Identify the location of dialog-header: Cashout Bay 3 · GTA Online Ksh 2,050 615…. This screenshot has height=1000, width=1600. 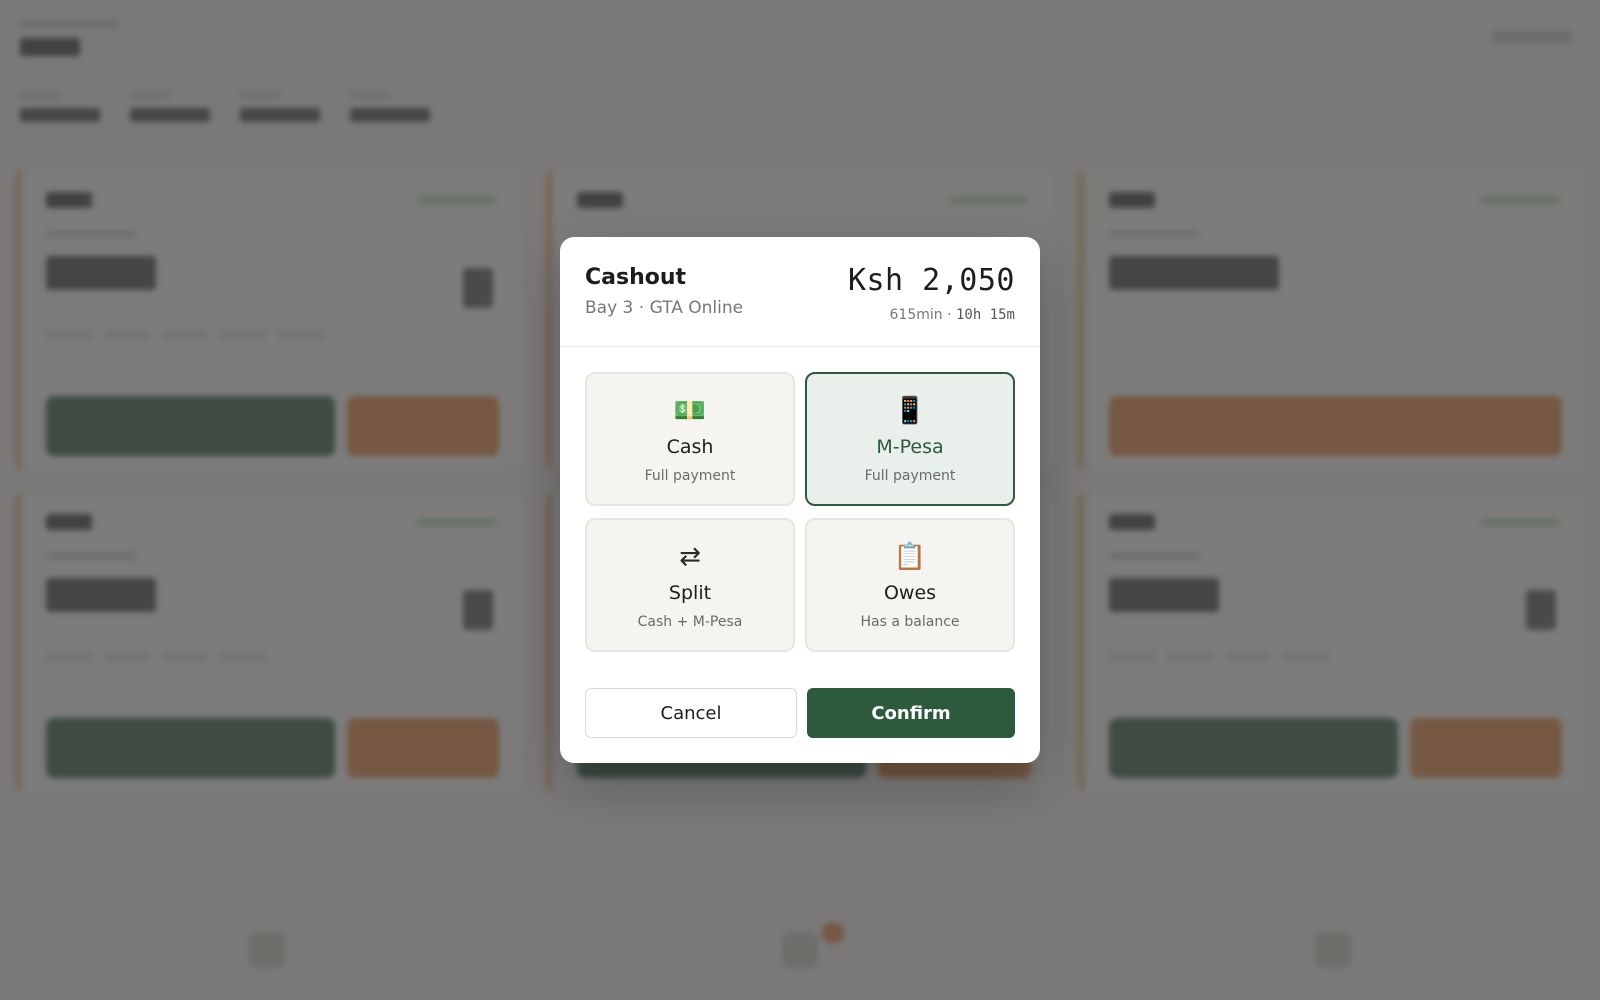
(800, 292).